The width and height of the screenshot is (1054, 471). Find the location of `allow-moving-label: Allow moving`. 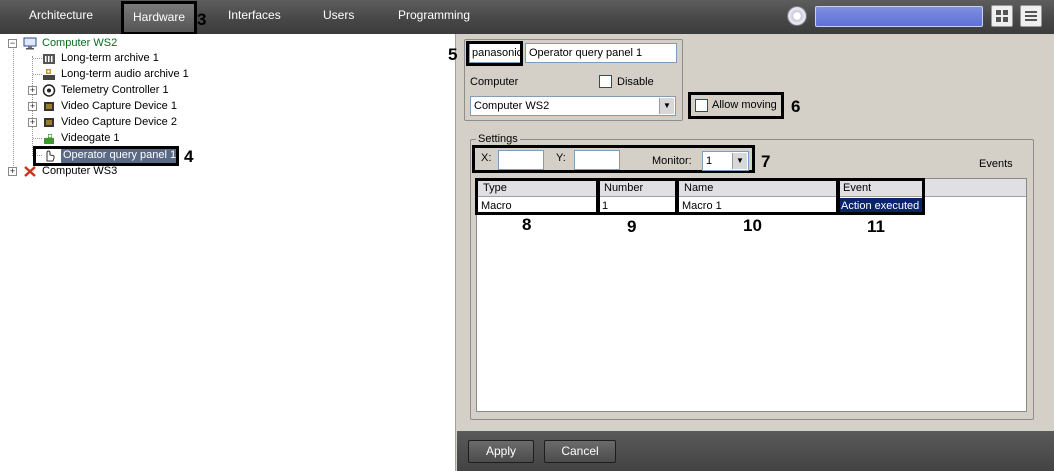

allow-moving-label: Allow moving is located at coordinates (744, 105).